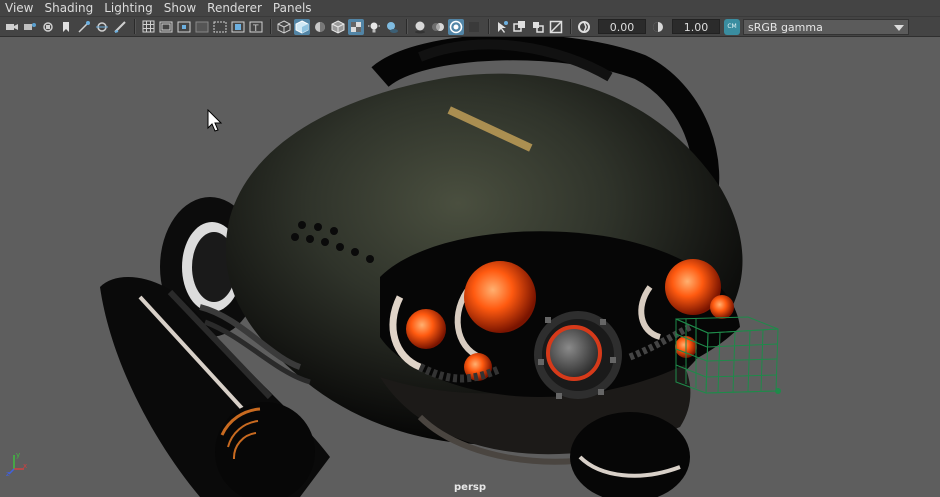 This screenshot has width=940, height=497. What do you see at coordinates (474, 27) in the screenshot?
I see `depth-of-field-icon` at bounding box center [474, 27].